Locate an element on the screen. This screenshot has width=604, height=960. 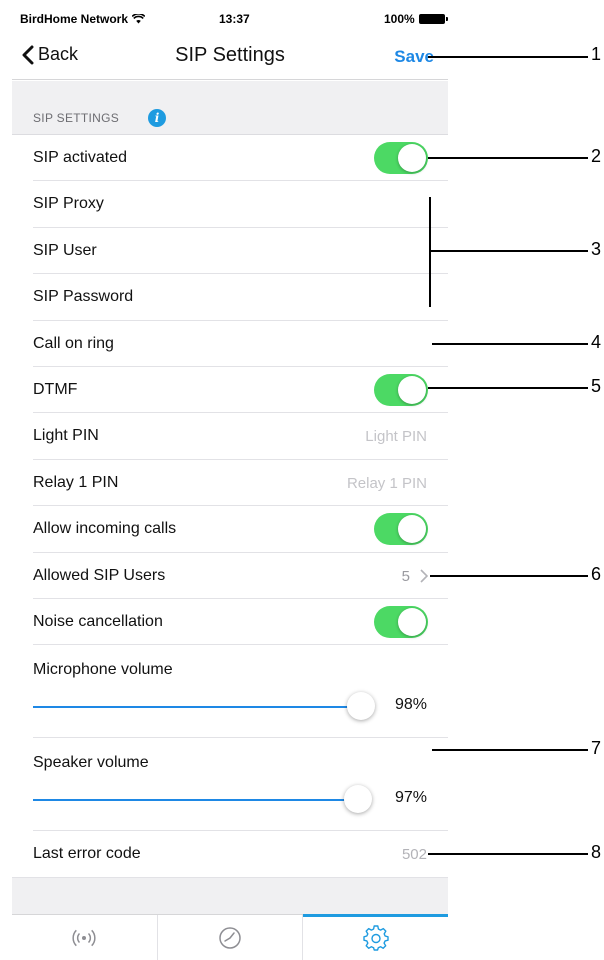
speaker-volume-value: 97% is located at coordinates (410, 798).